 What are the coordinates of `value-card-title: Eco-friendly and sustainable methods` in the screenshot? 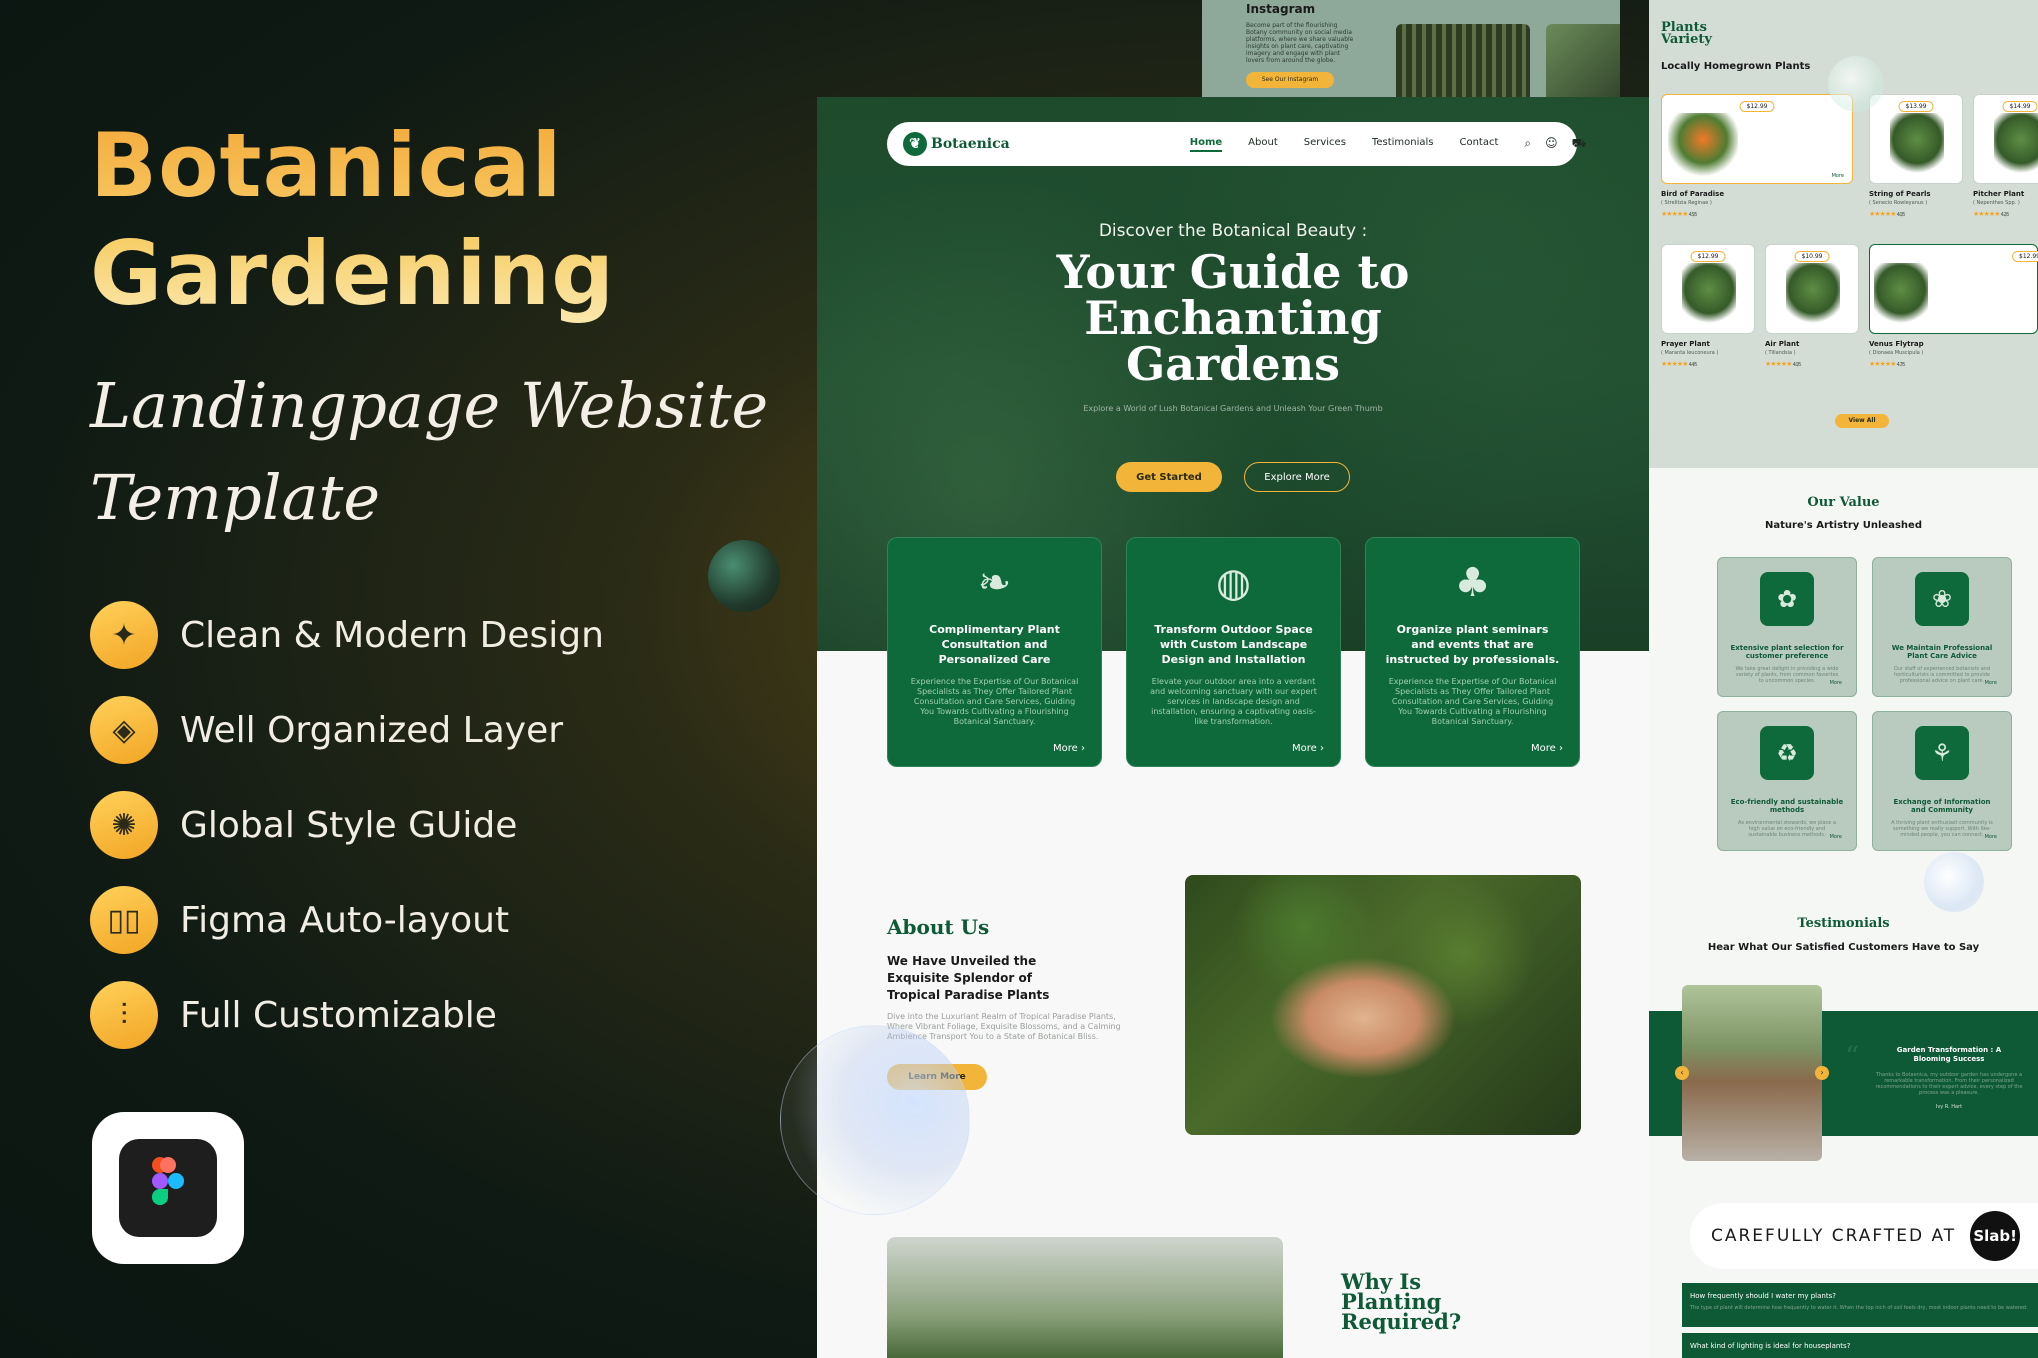 It's located at (1787, 806).